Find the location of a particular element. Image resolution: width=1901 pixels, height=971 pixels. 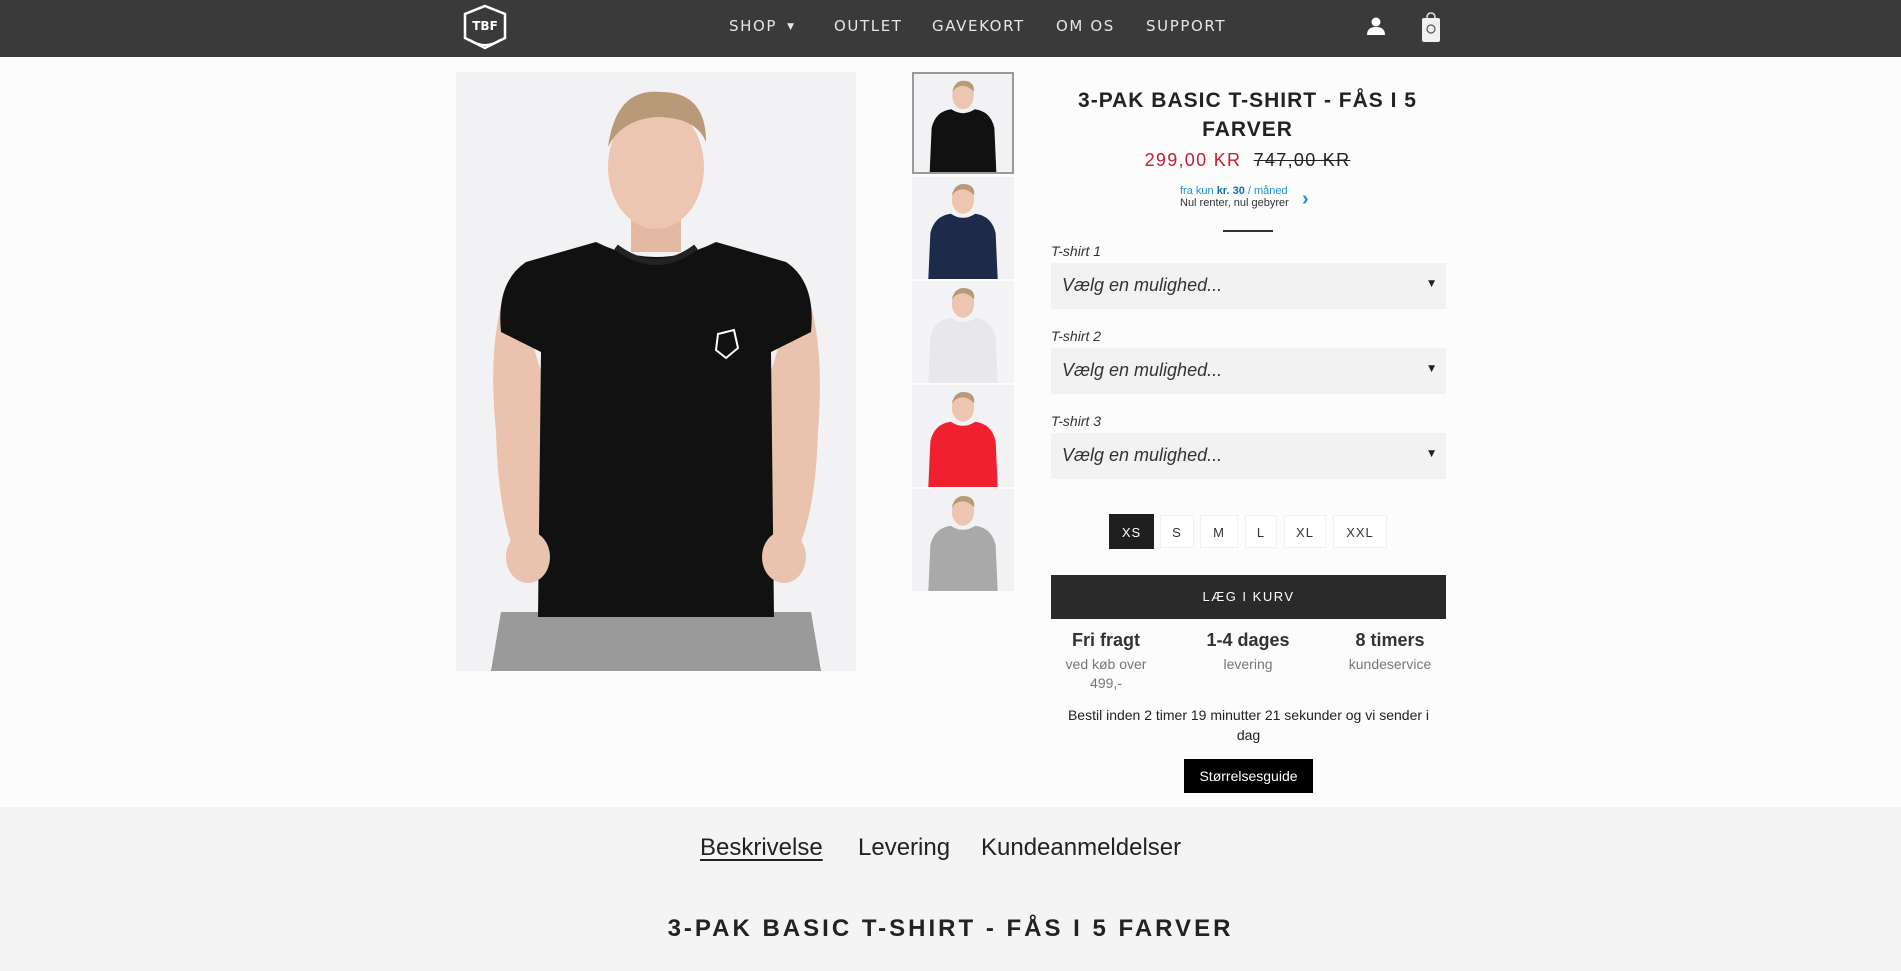

sale-price: 299,00 KR is located at coordinates (1193, 160).